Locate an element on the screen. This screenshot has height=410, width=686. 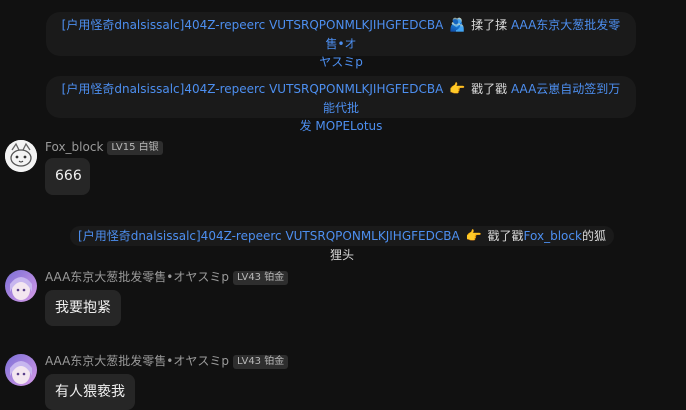
message-text: 我要抱紧 is located at coordinates (83, 308).